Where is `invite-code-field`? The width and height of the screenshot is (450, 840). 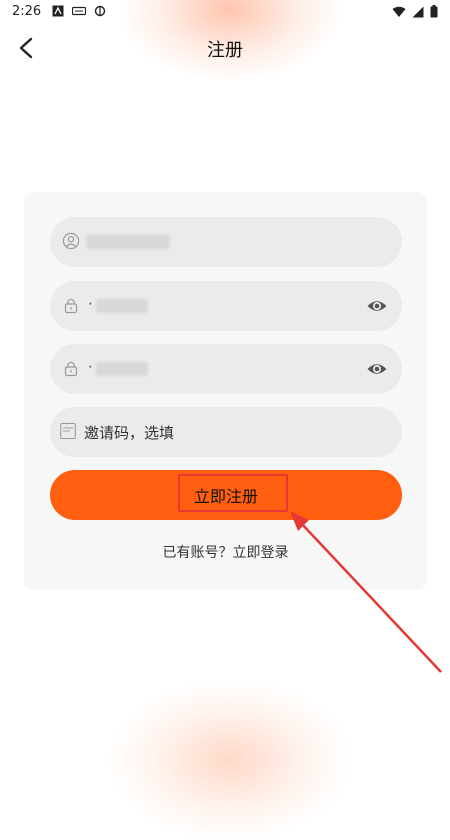
invite-code-field is located at coordinates (226, 432).